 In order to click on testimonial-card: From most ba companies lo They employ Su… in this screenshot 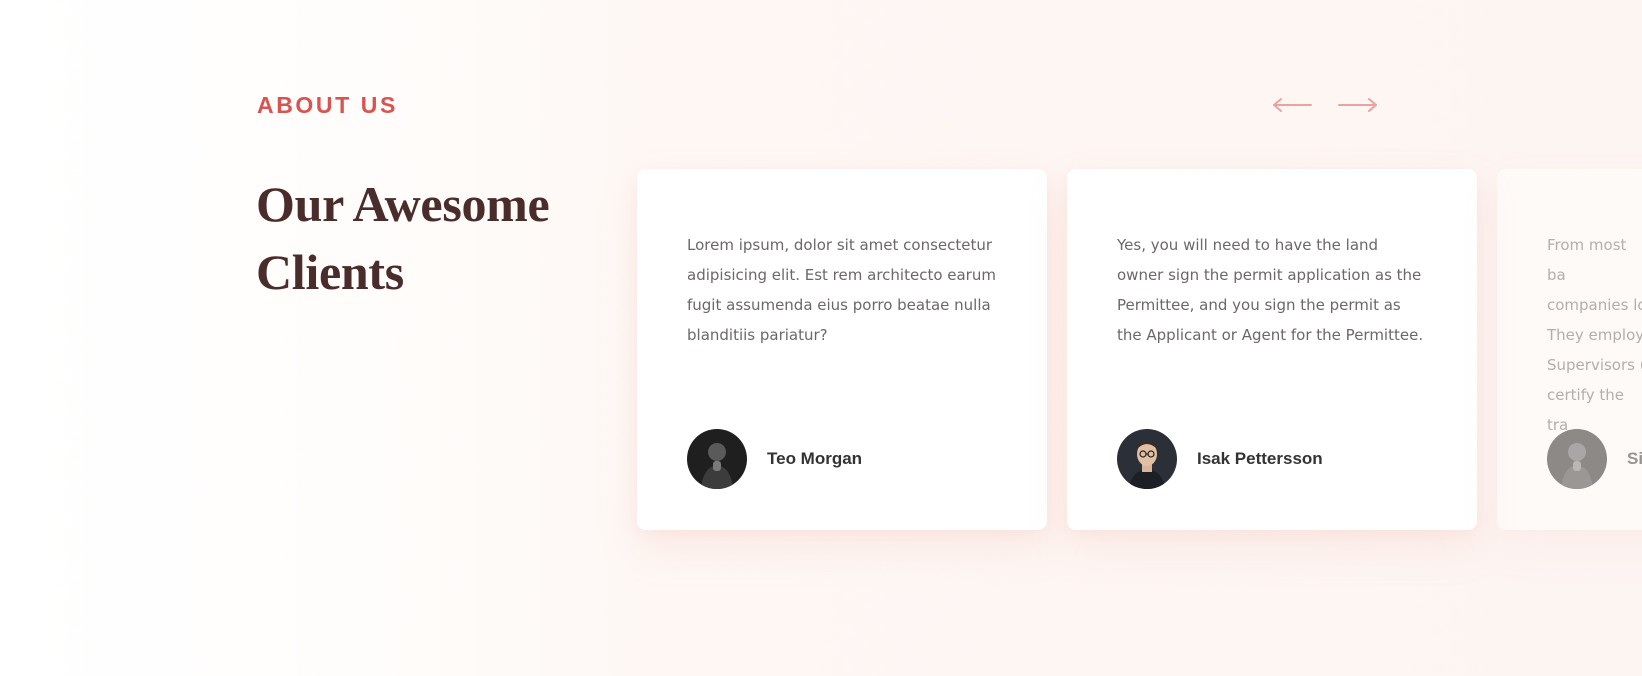, I will do `click(1569, 349)`.